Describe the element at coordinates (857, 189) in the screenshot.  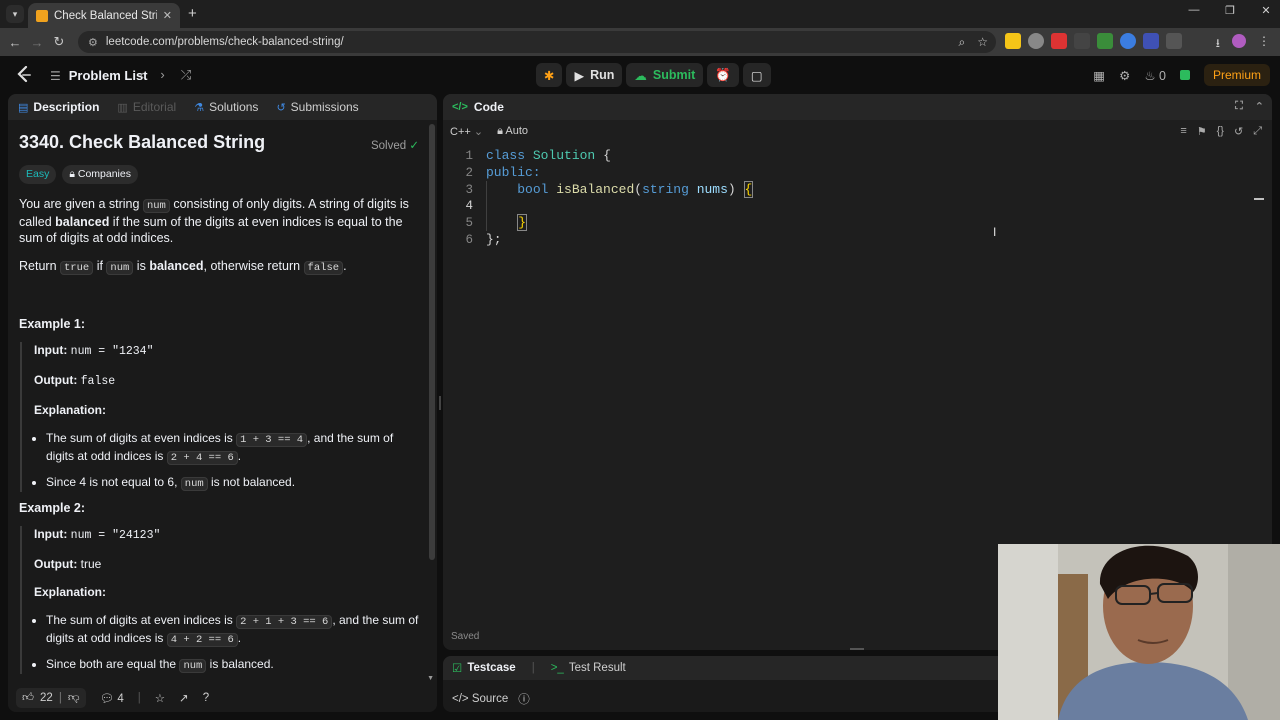
I see `code-line: 3 bool isBalanced(string nums) {` at that location.